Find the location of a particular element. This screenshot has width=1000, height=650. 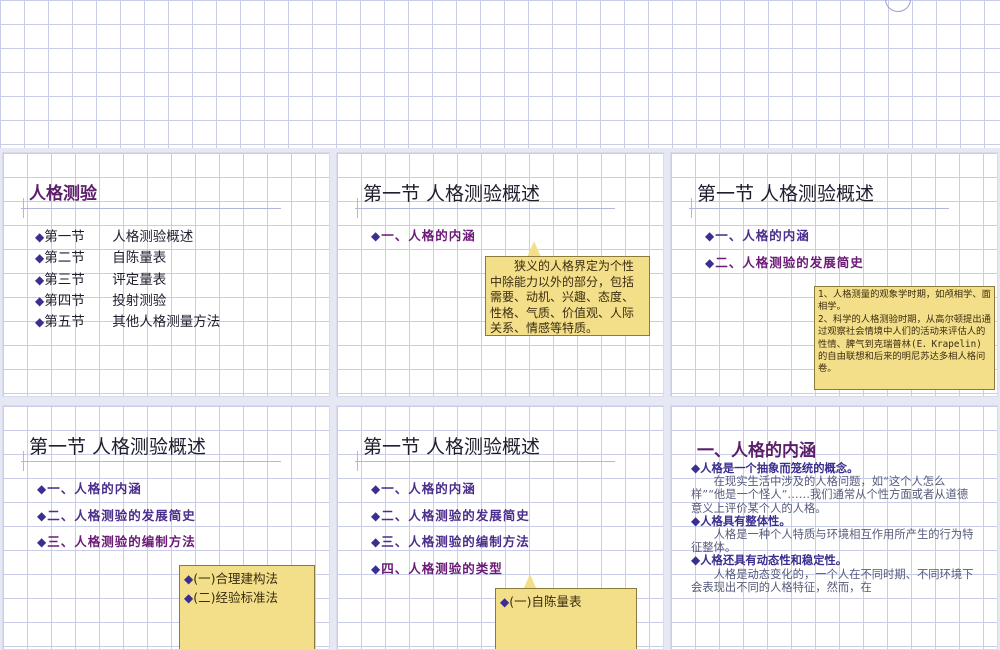

body-block: ◆人格还具有动态性和稳定性。 is located at coordinates (833, 560).